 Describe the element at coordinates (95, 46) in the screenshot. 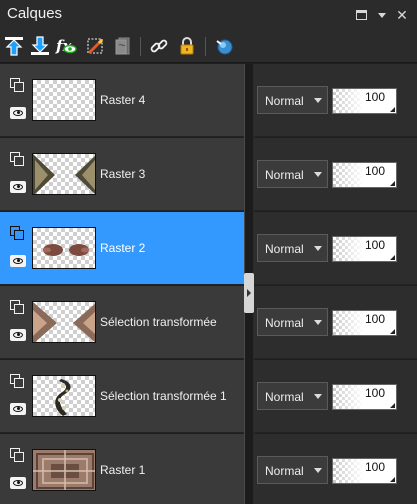

I see `edit-mask-icon` at that location.